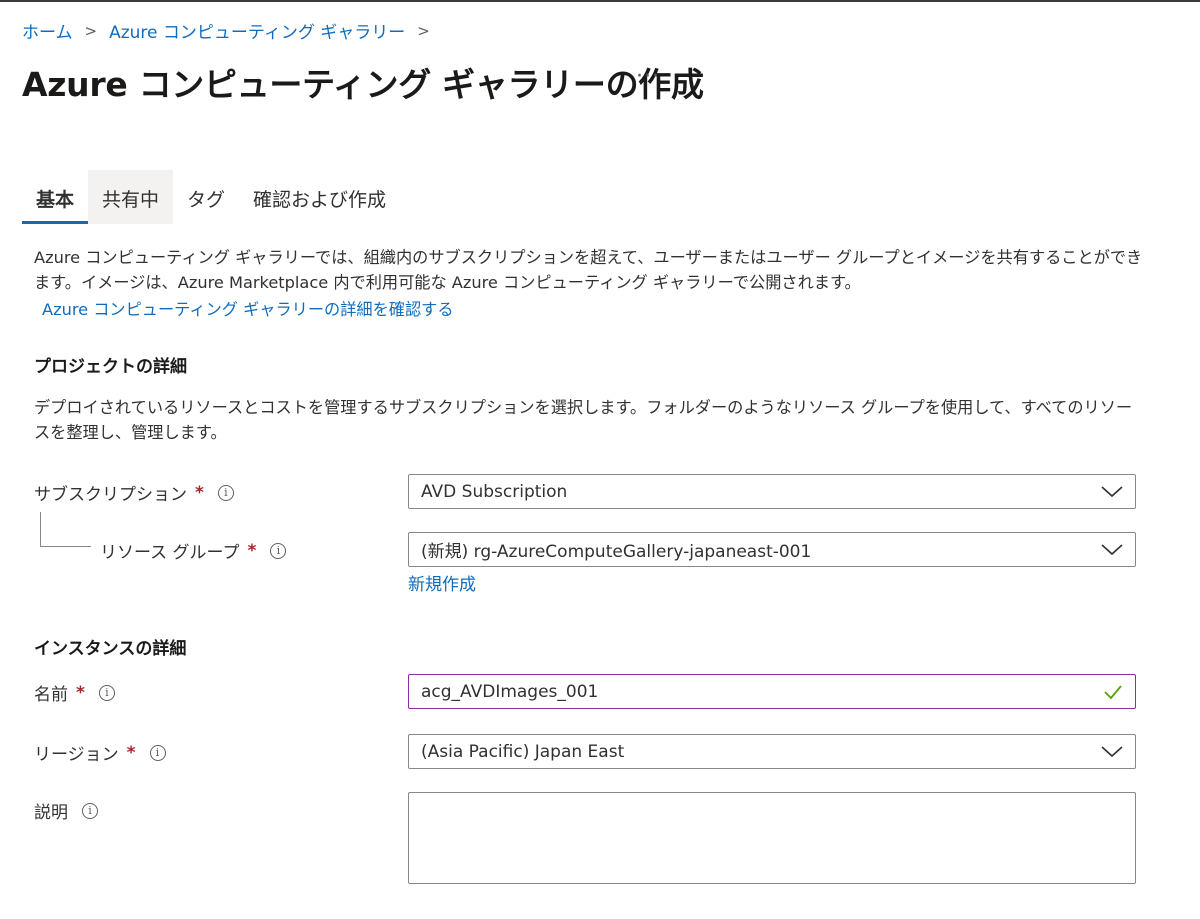 This screenshot has height=919, width=1200. I want to click on tab-sharing: 共有中, so click(131, 197).